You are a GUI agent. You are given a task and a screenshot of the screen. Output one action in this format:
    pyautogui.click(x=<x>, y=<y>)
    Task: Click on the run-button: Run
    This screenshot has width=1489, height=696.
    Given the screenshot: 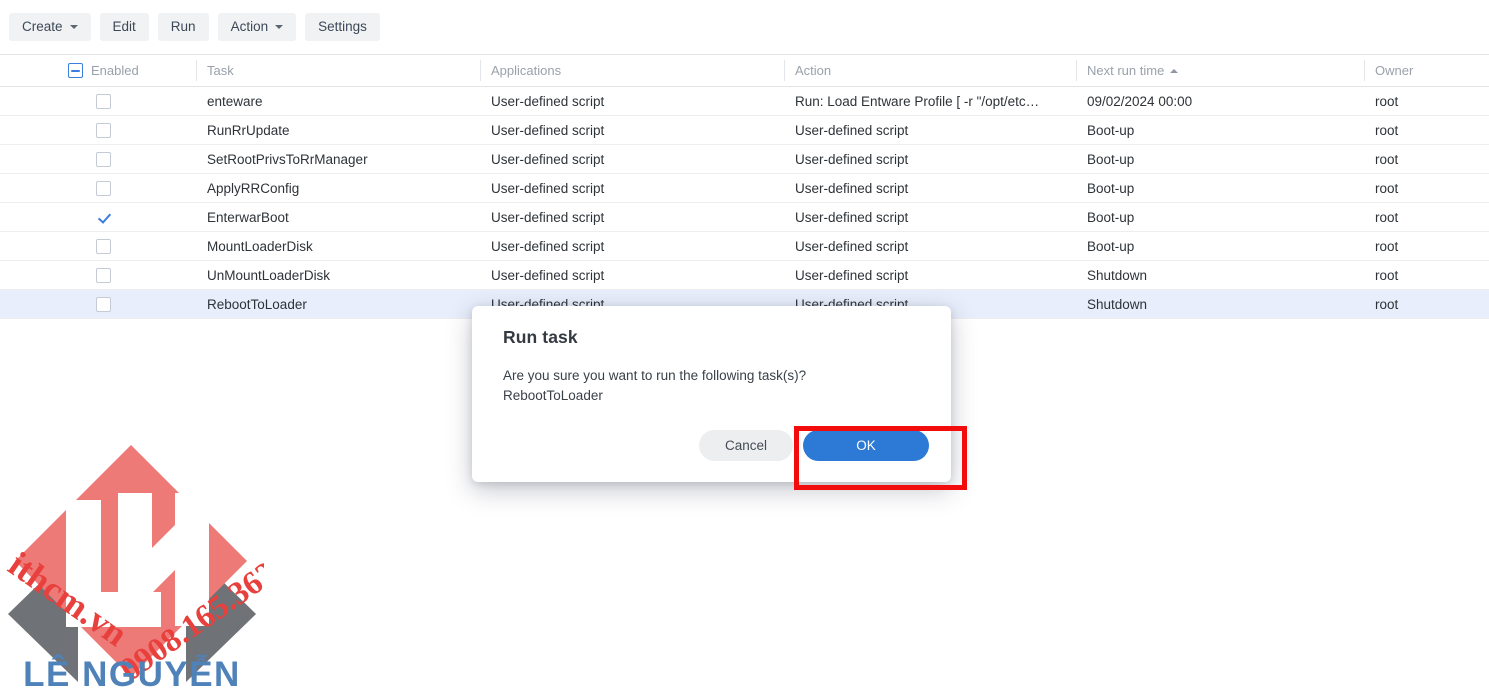 What is the action you would take?
    pyautogui.click(x=183, y=27)
    